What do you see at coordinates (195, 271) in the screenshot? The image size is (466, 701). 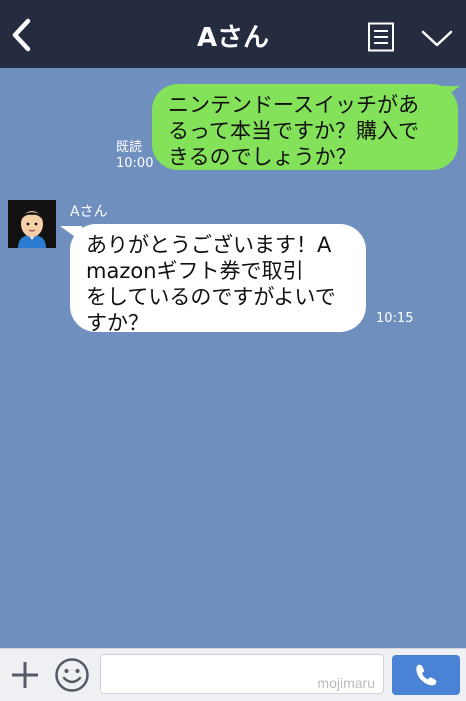 I see `message-line: mazonギフト券で取引` at bounding box center [195, 271].